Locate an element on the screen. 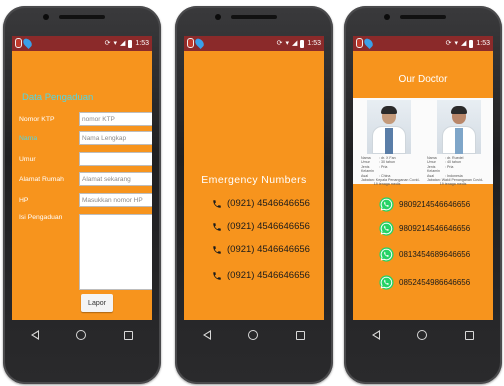 This screenshot has height=386, width=504. field-row-ktp: Nomor KTP nomor KTP is located at coordinates (85, 119).